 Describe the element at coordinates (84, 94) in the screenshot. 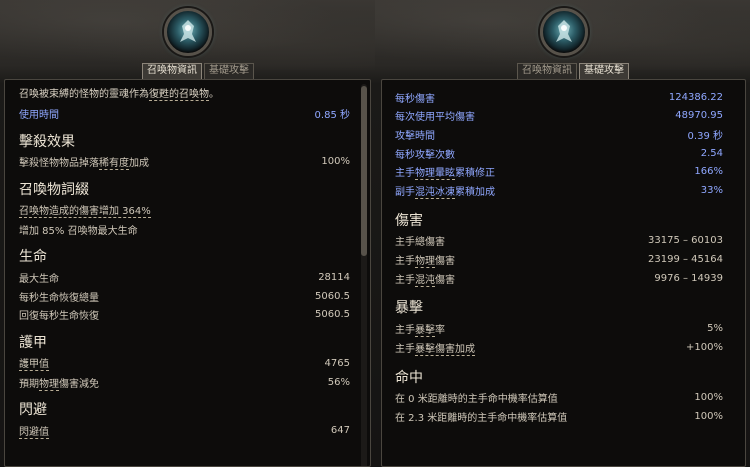

I see `description-prefix: 召喚被束縛的怪物的靈魂作為` at that location.